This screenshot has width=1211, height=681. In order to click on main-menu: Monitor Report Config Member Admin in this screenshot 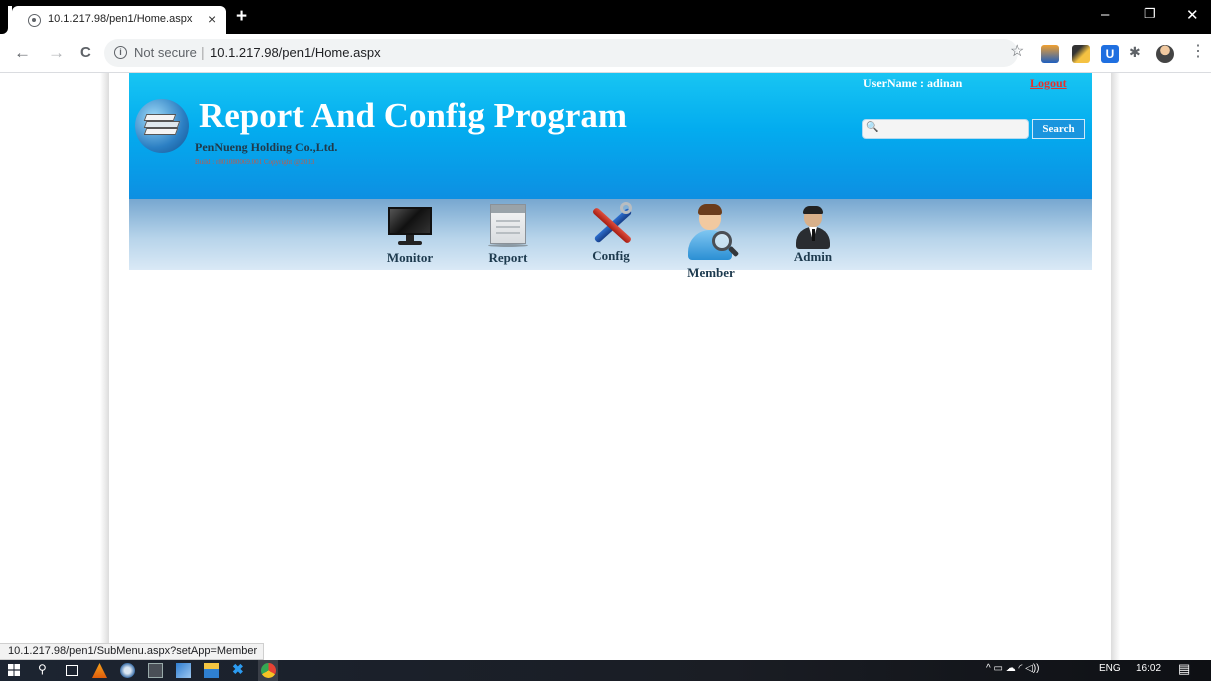, I will do `click(610, 239)`.